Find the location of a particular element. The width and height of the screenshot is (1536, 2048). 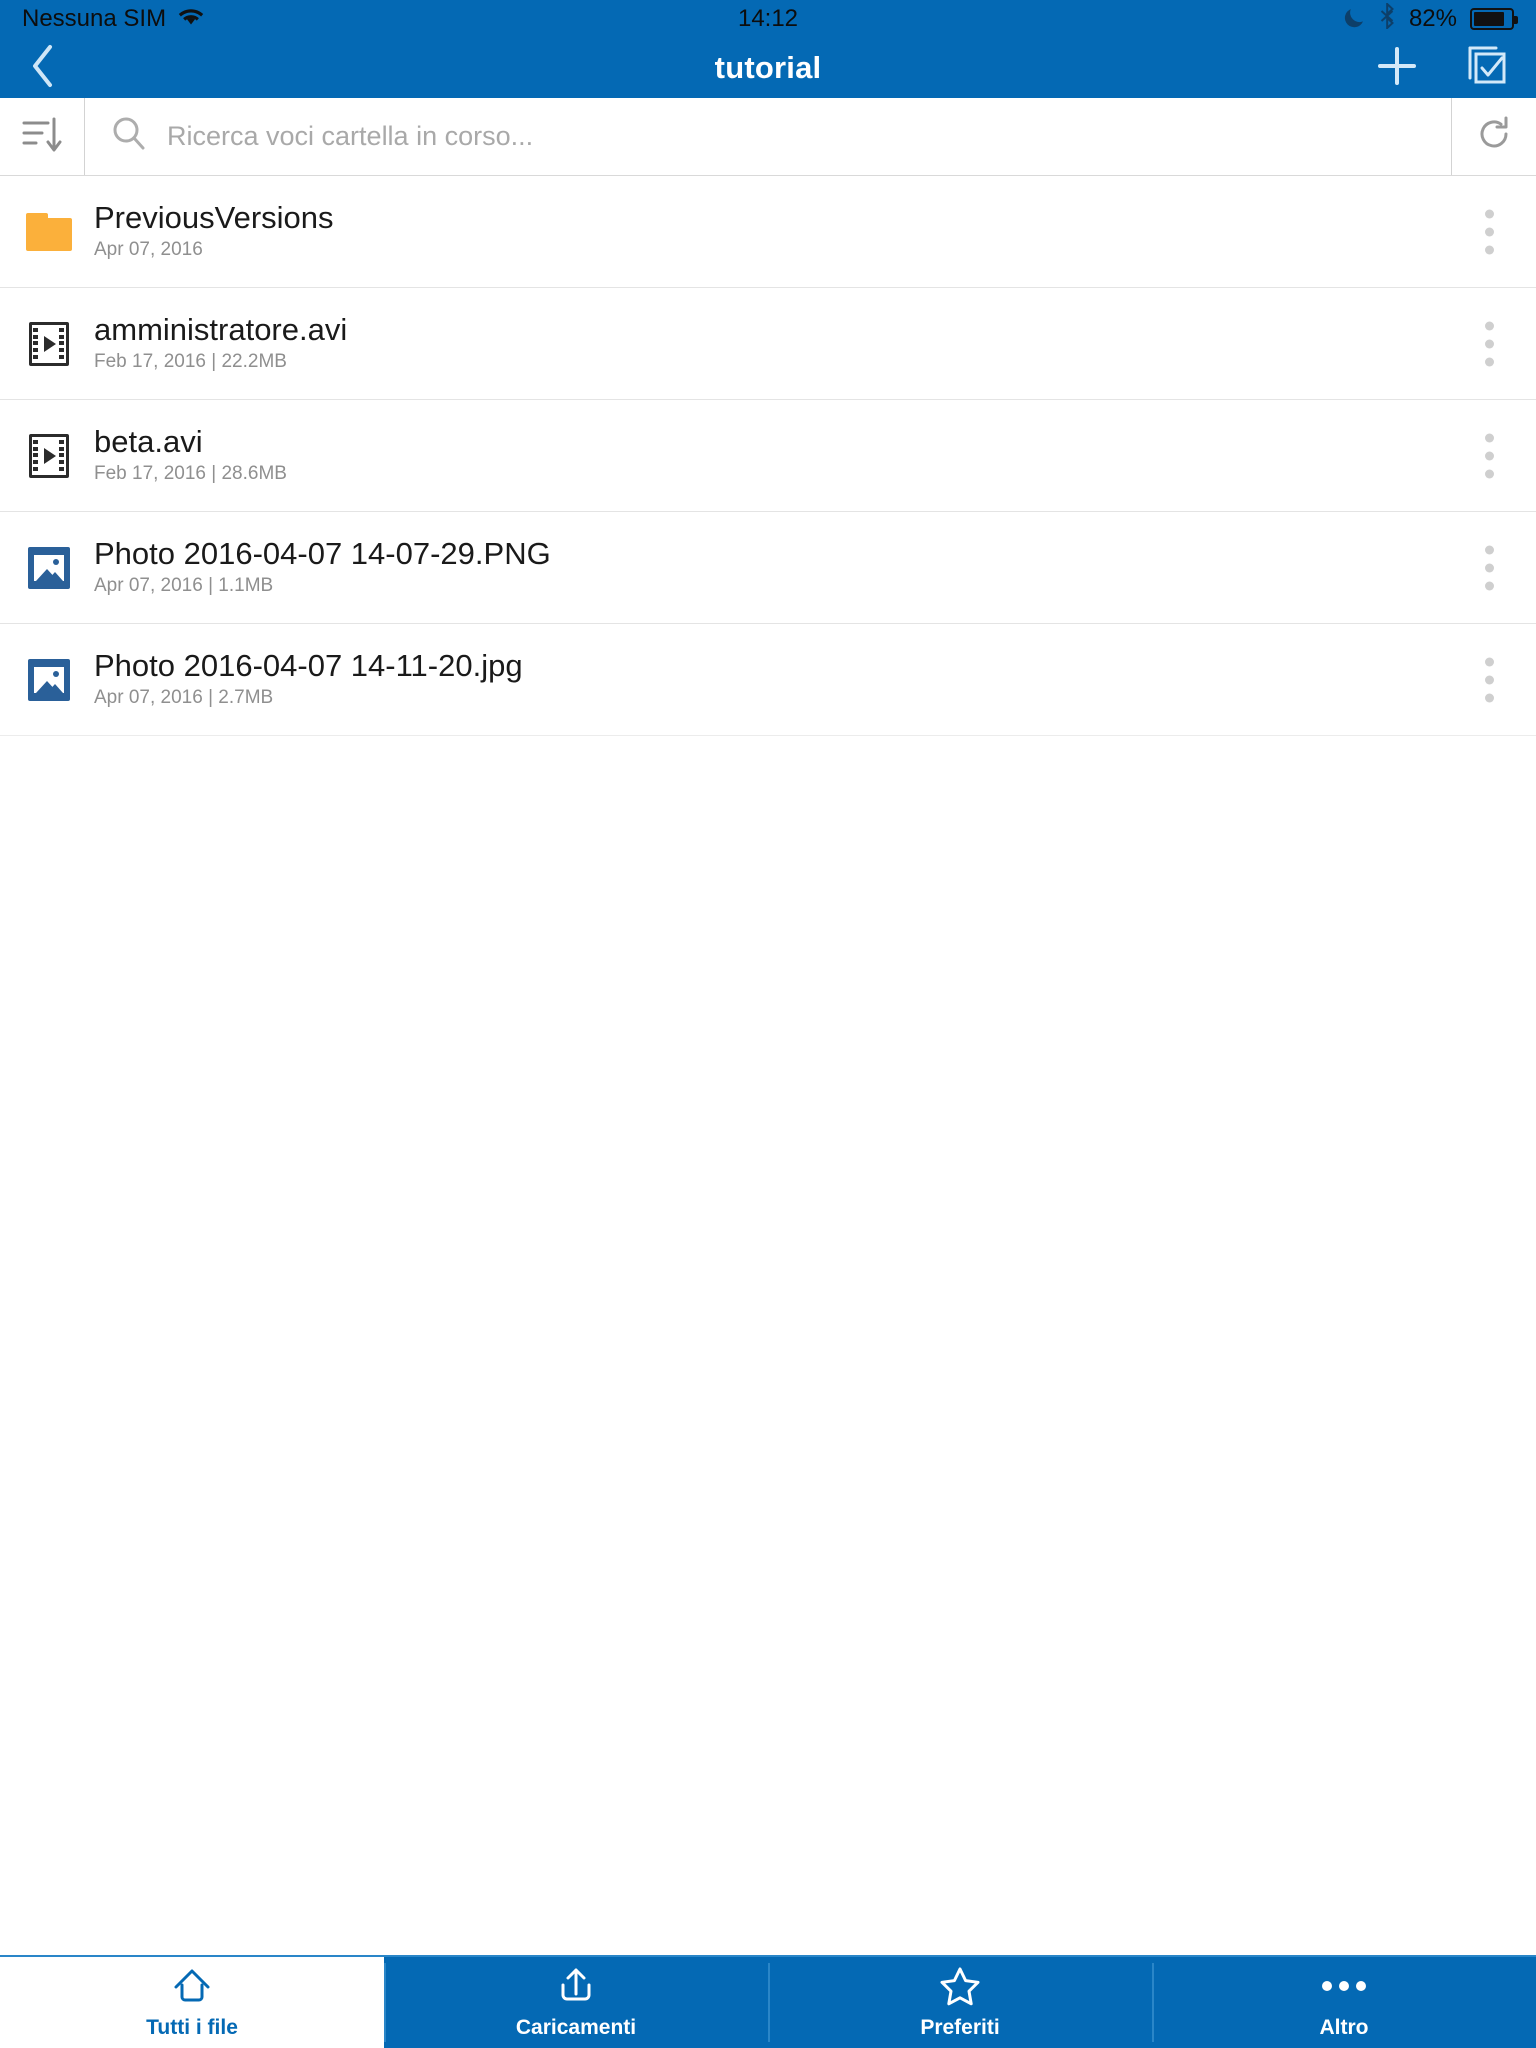

tab-bar: Tutti i file Caricamenti Preferiti Altro is located at coordinates (768, 2001).